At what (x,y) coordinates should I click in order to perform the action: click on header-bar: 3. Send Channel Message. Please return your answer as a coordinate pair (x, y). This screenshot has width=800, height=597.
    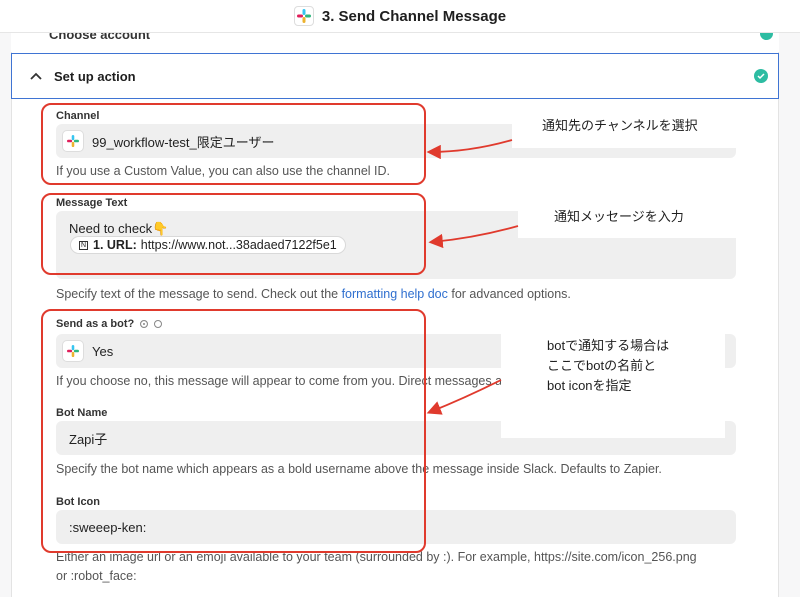
    Looking at the image, I should click on (400, 16).